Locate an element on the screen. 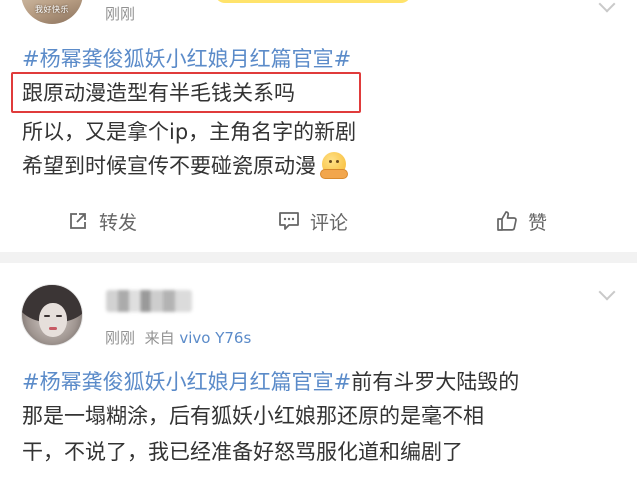 Image resolution: width=637 pixels, height=487 pixels. comment-button: 评论 is located at coordinates (313, 221).